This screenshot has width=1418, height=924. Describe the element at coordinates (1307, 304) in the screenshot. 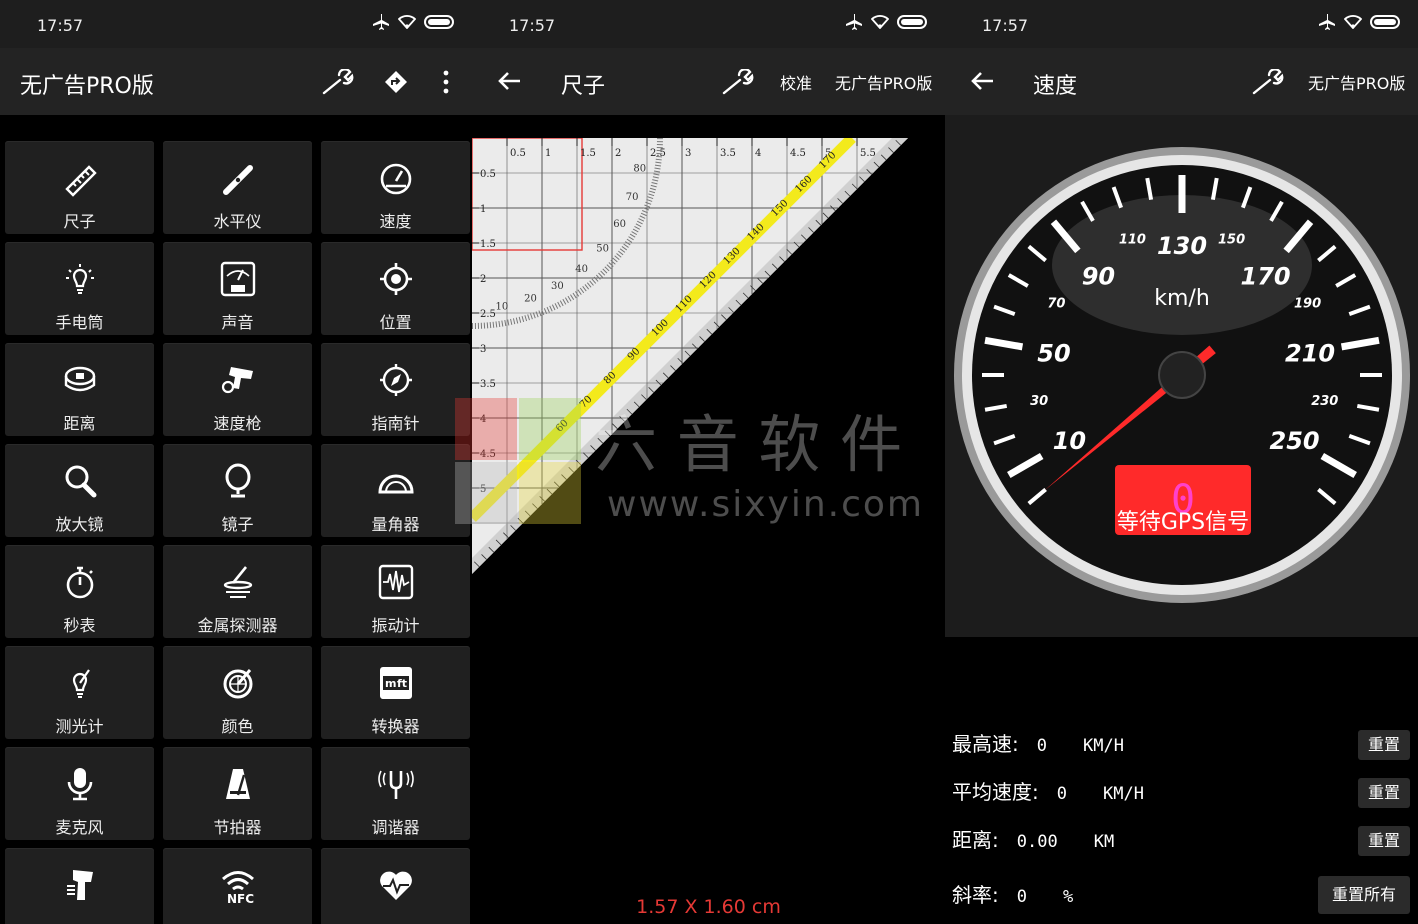

I see `gauge-minor-label: 190` at that location.